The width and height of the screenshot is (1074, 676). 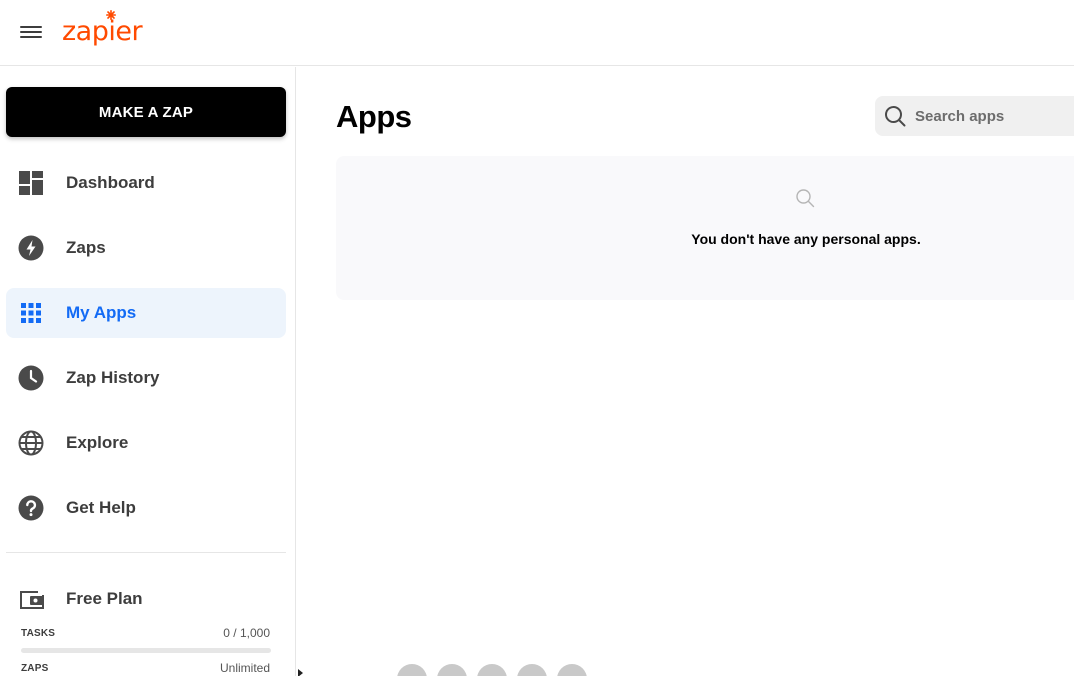 I want to click on sidebar-item-dashboard: Dashboard, so click(x=146, y=183).